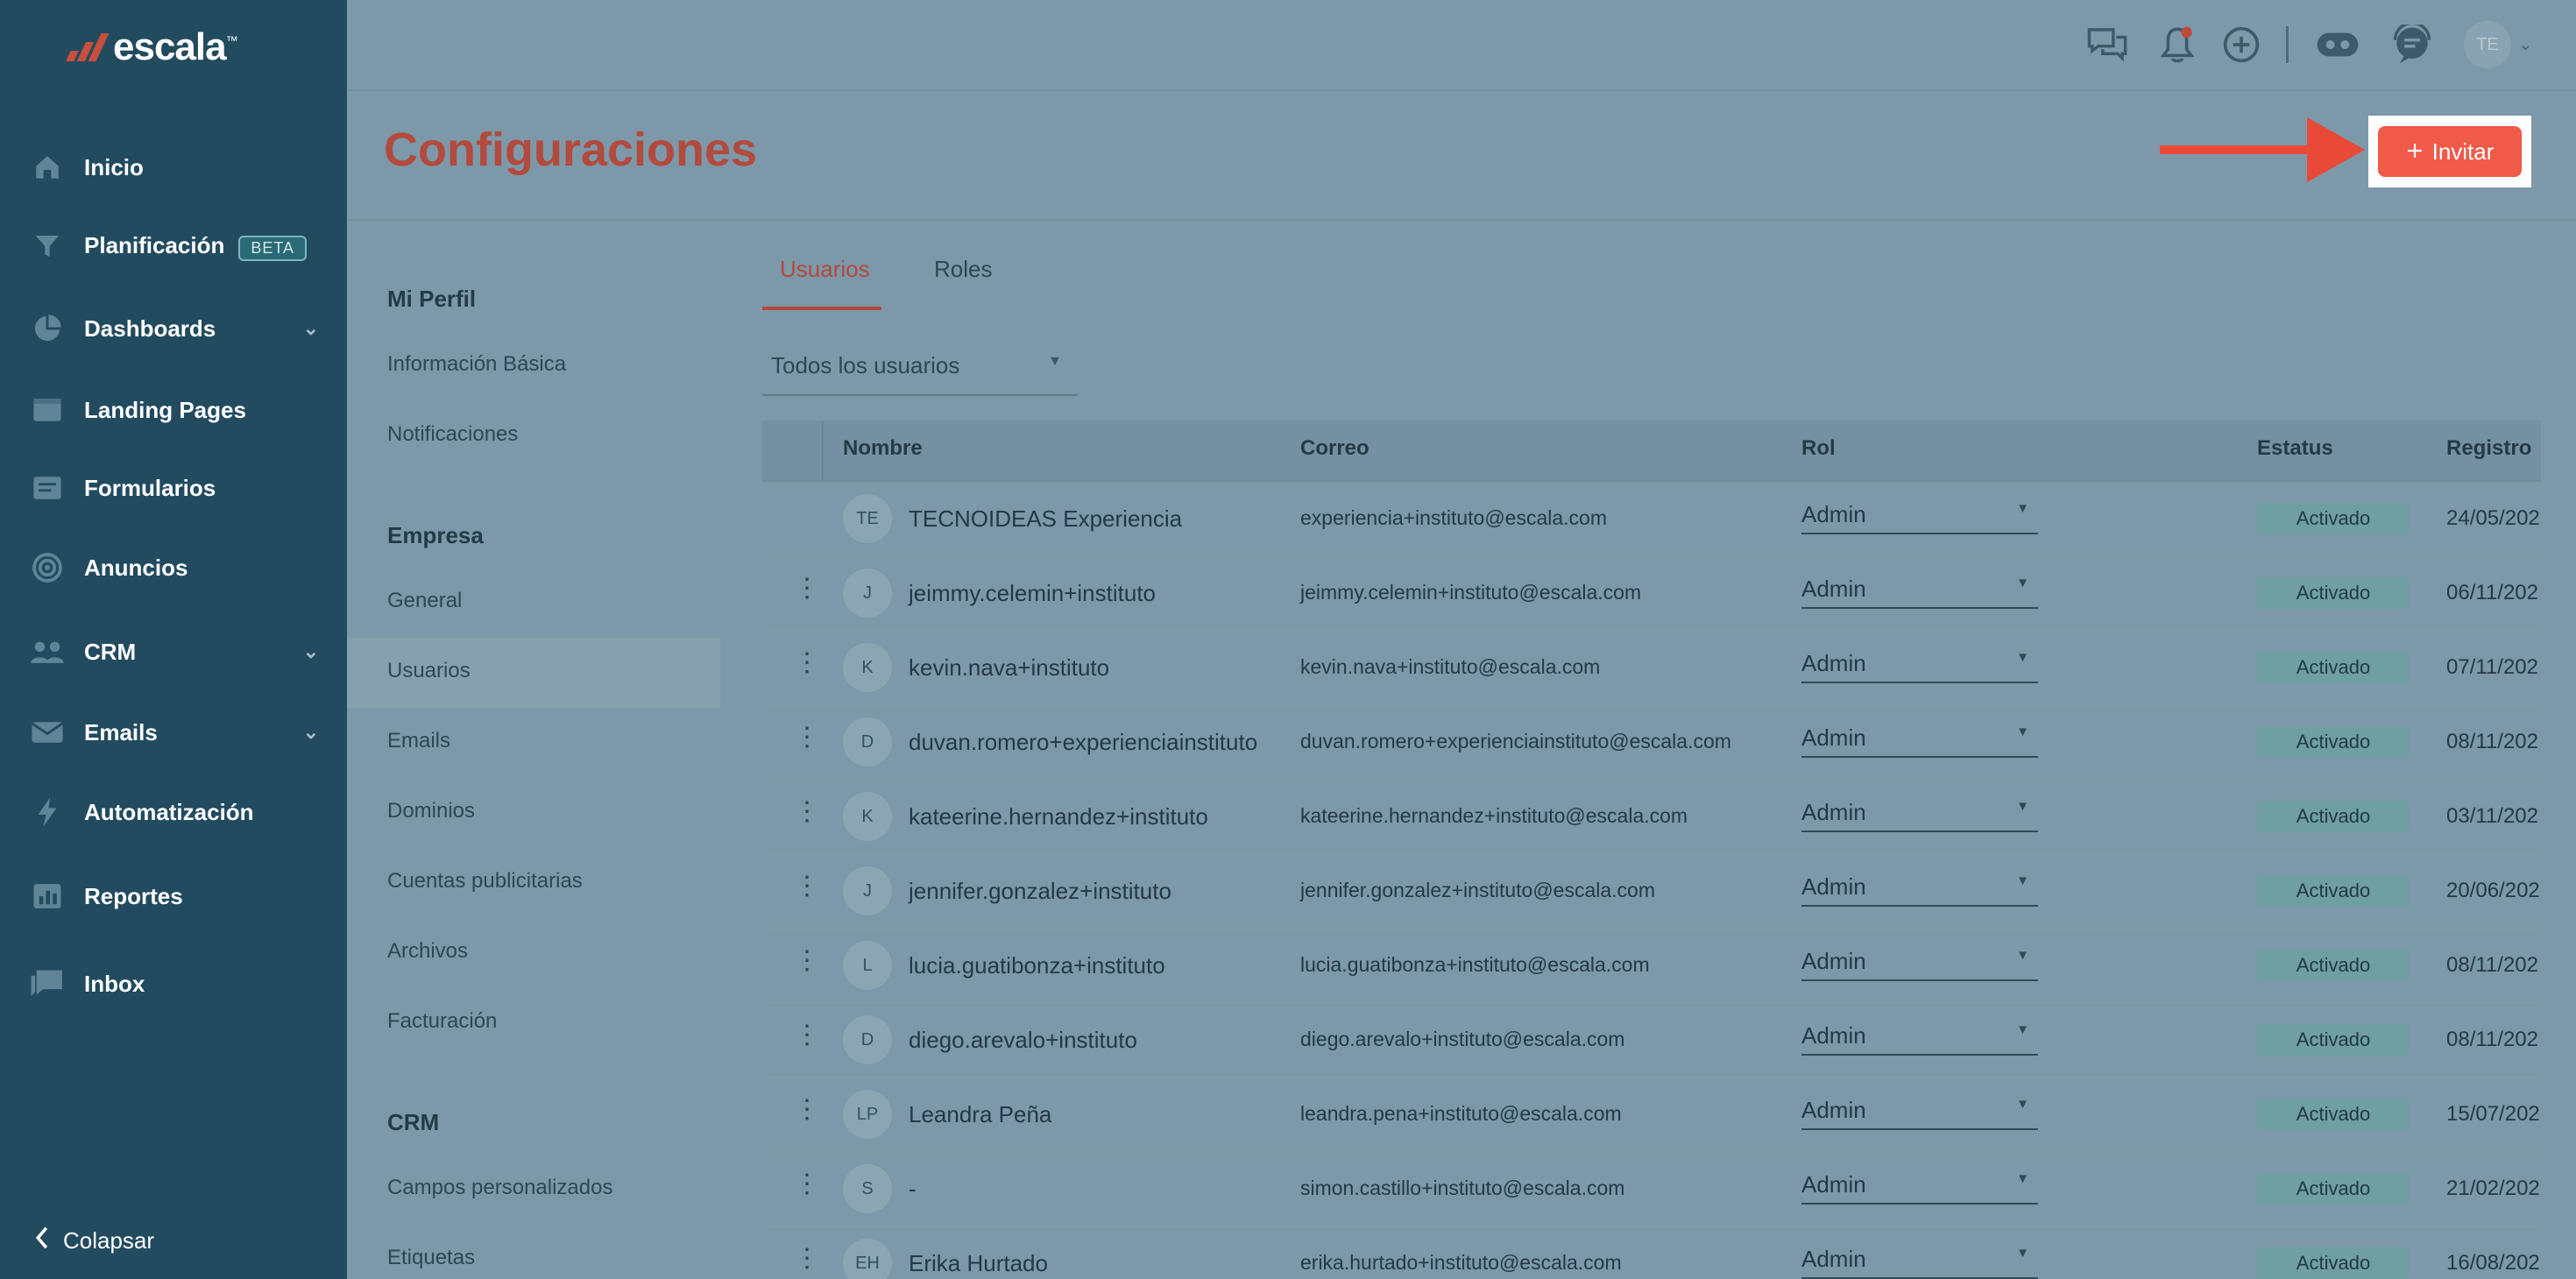  What do you see at coordinates (2487, 44) in the screenshot?
I see `user-avatar: TE` at bounding box center [2487, 44].